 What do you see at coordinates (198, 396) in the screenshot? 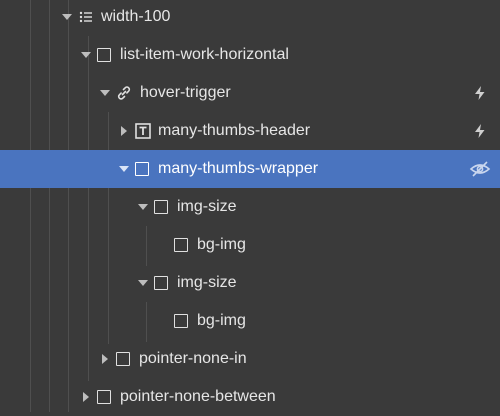
I see `tree-item-label: pointer-none-between` at bounding box center [198, 396].